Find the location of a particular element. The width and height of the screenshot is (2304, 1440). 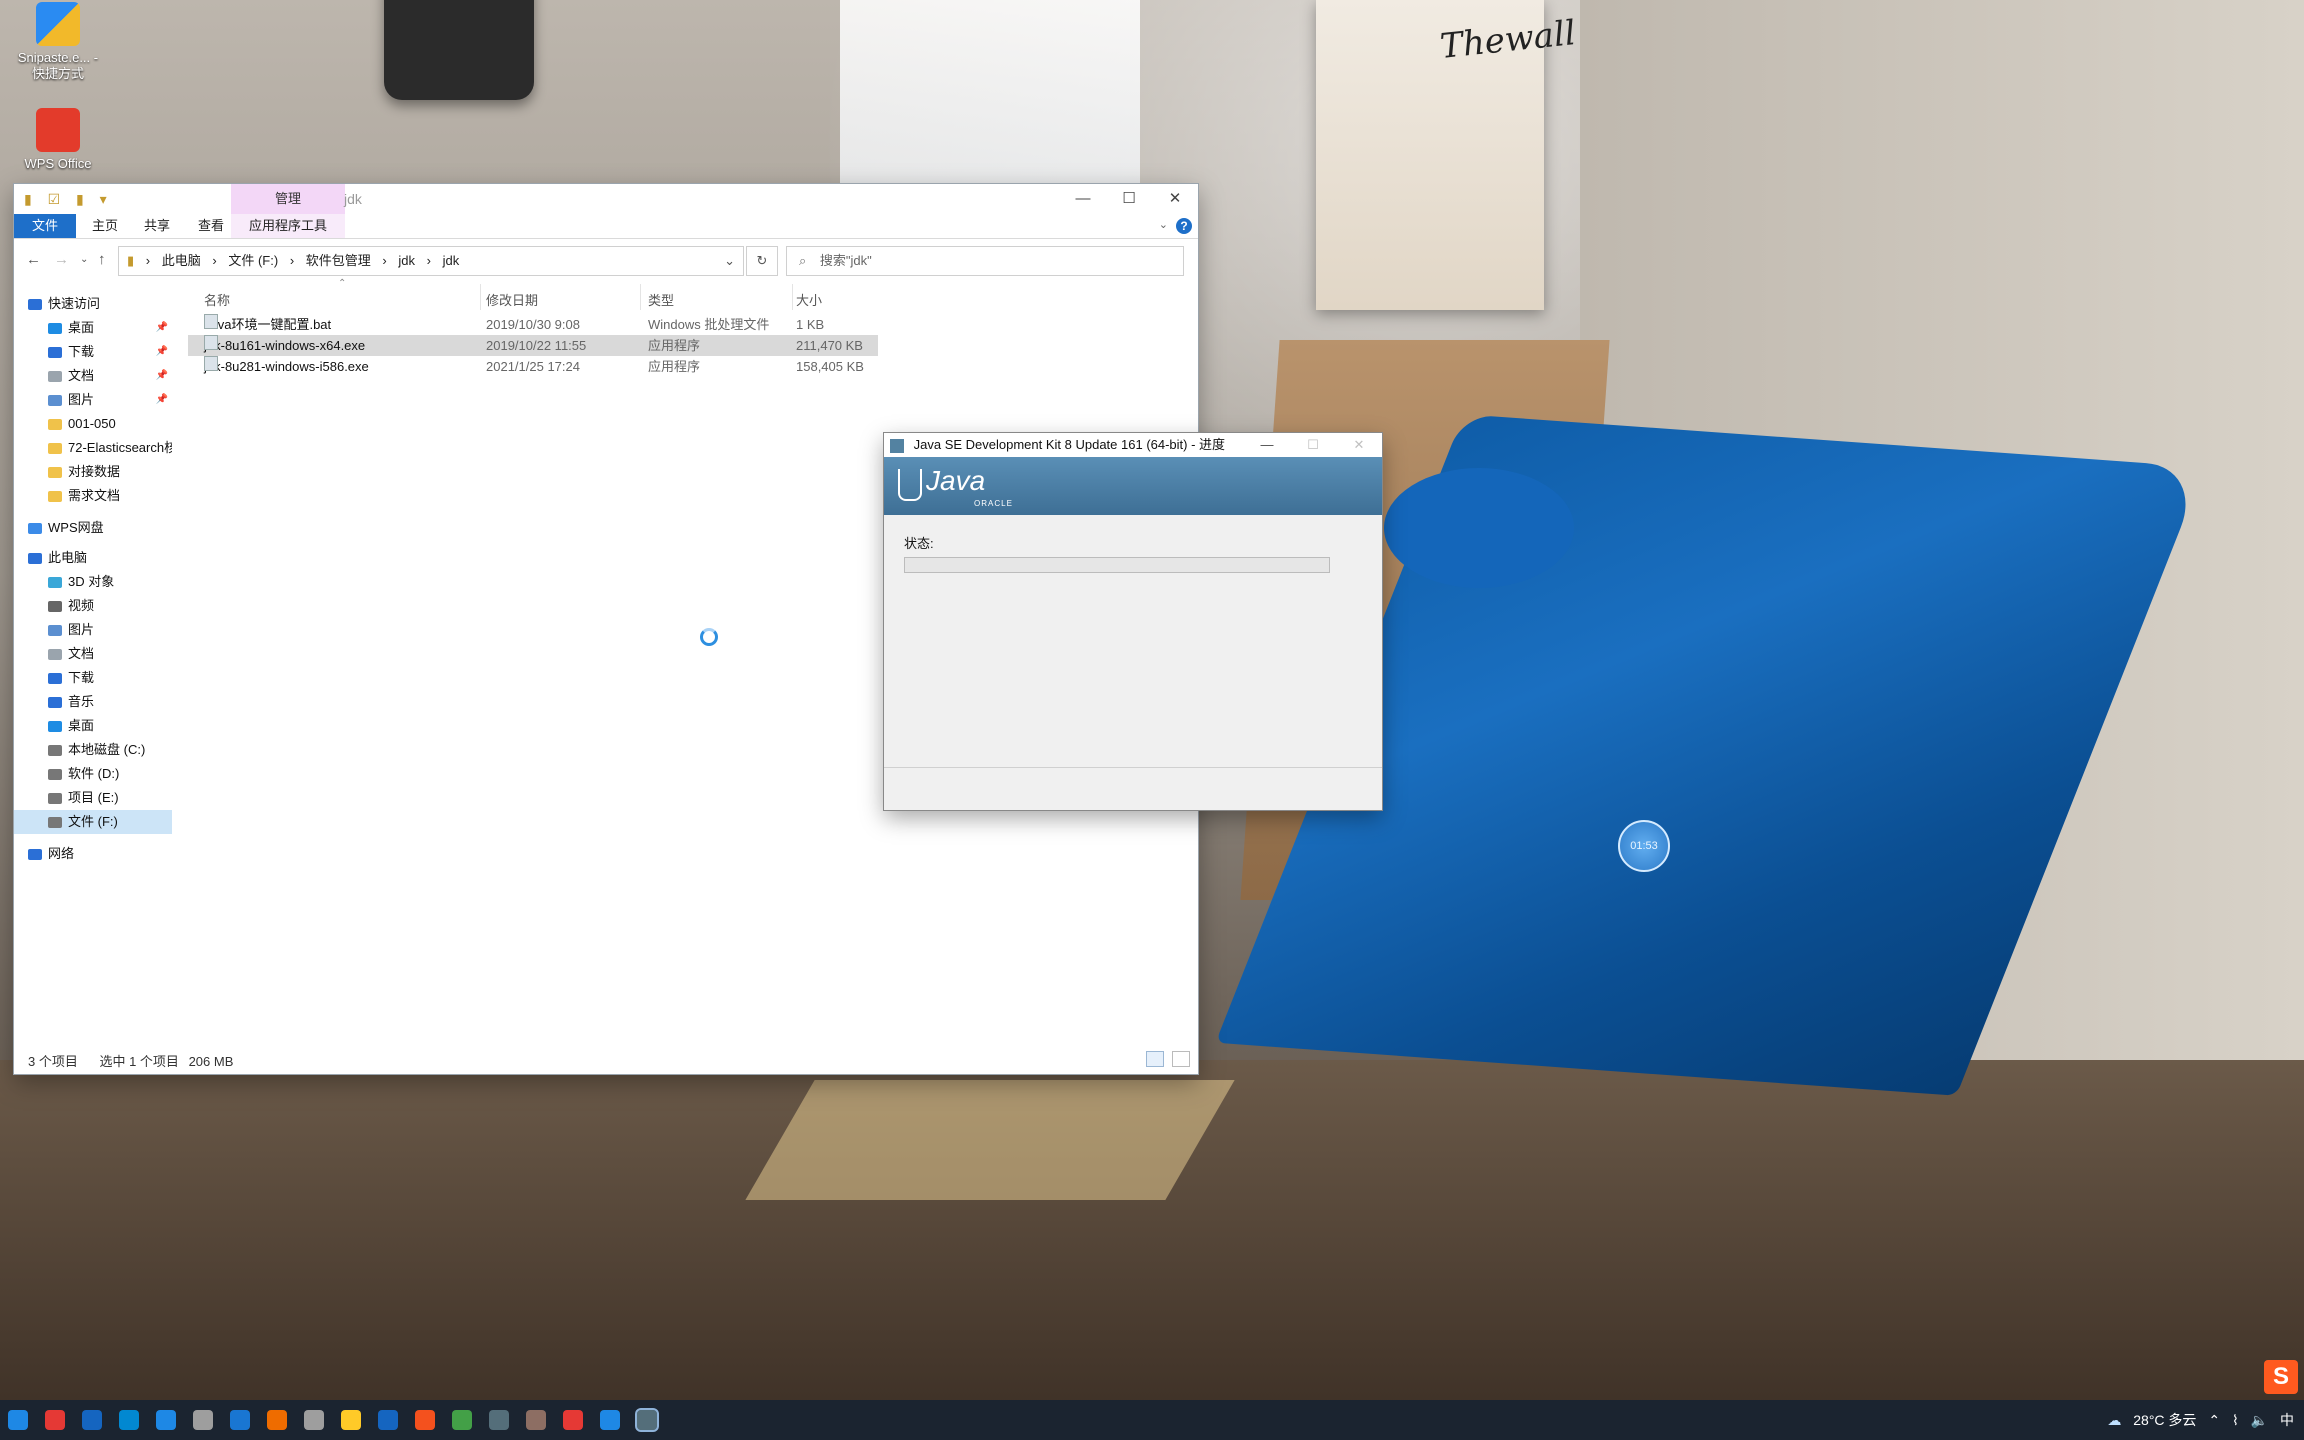

up-icon: ↑ is located at coordinates (102, 259).